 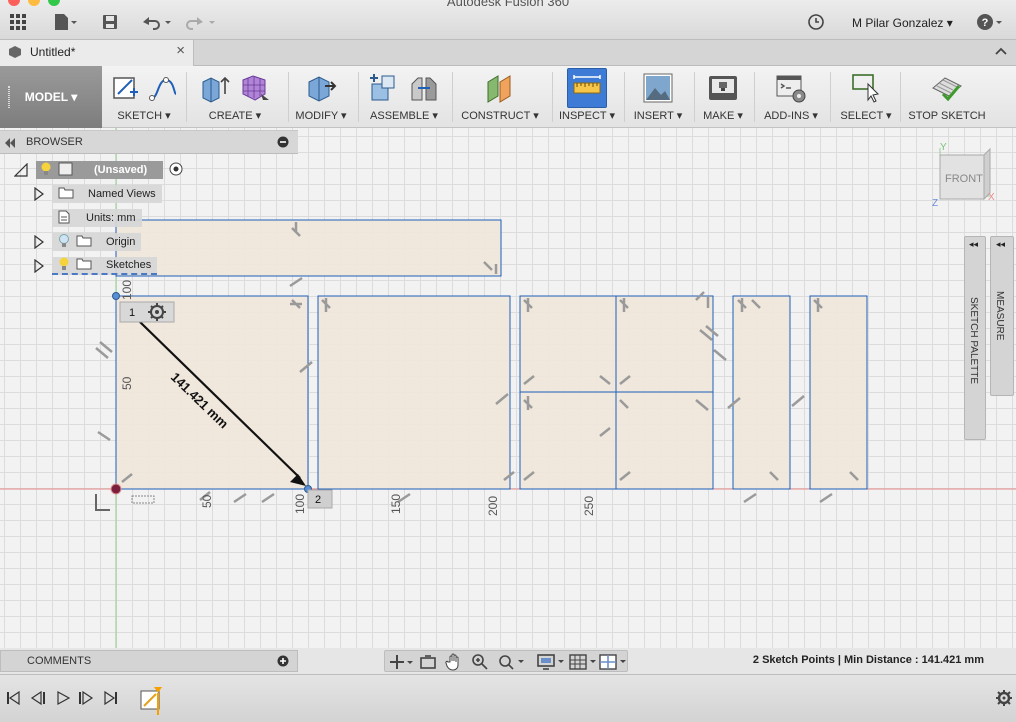 What do you see at coordinates (65, 22) in the screenshot?
I see `file-menu-icon` at bounding box center [65, 22].